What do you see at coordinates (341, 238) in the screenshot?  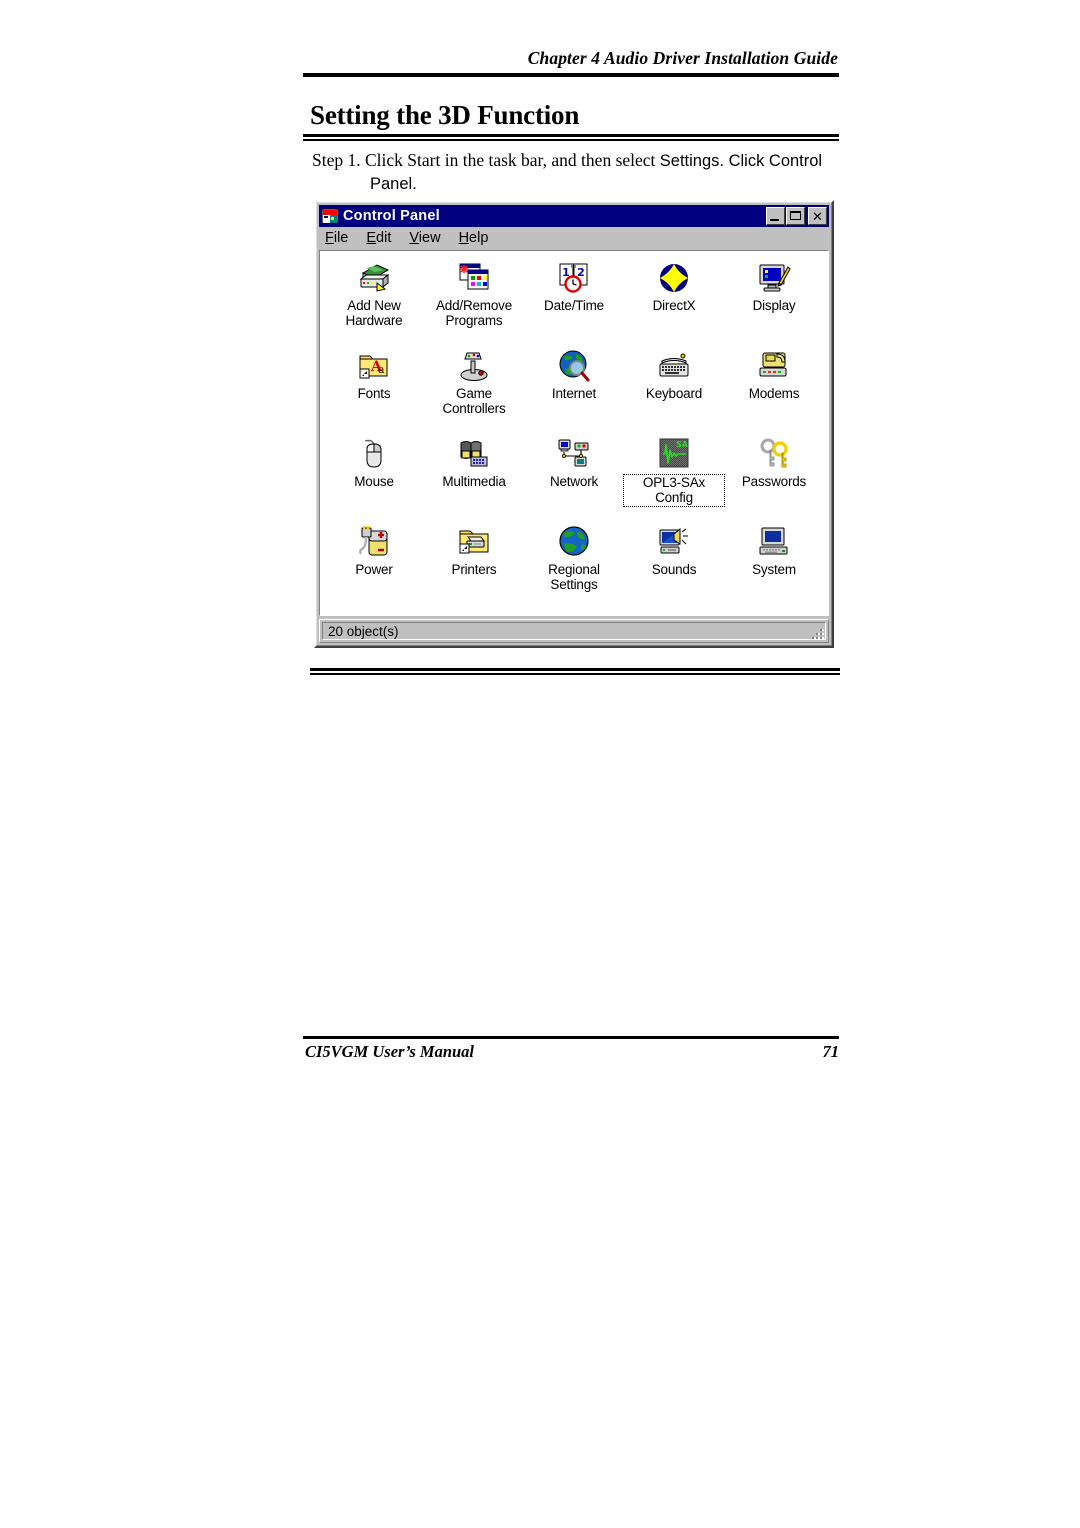 I see `menu-file: File` at bounding box center [341, 238].